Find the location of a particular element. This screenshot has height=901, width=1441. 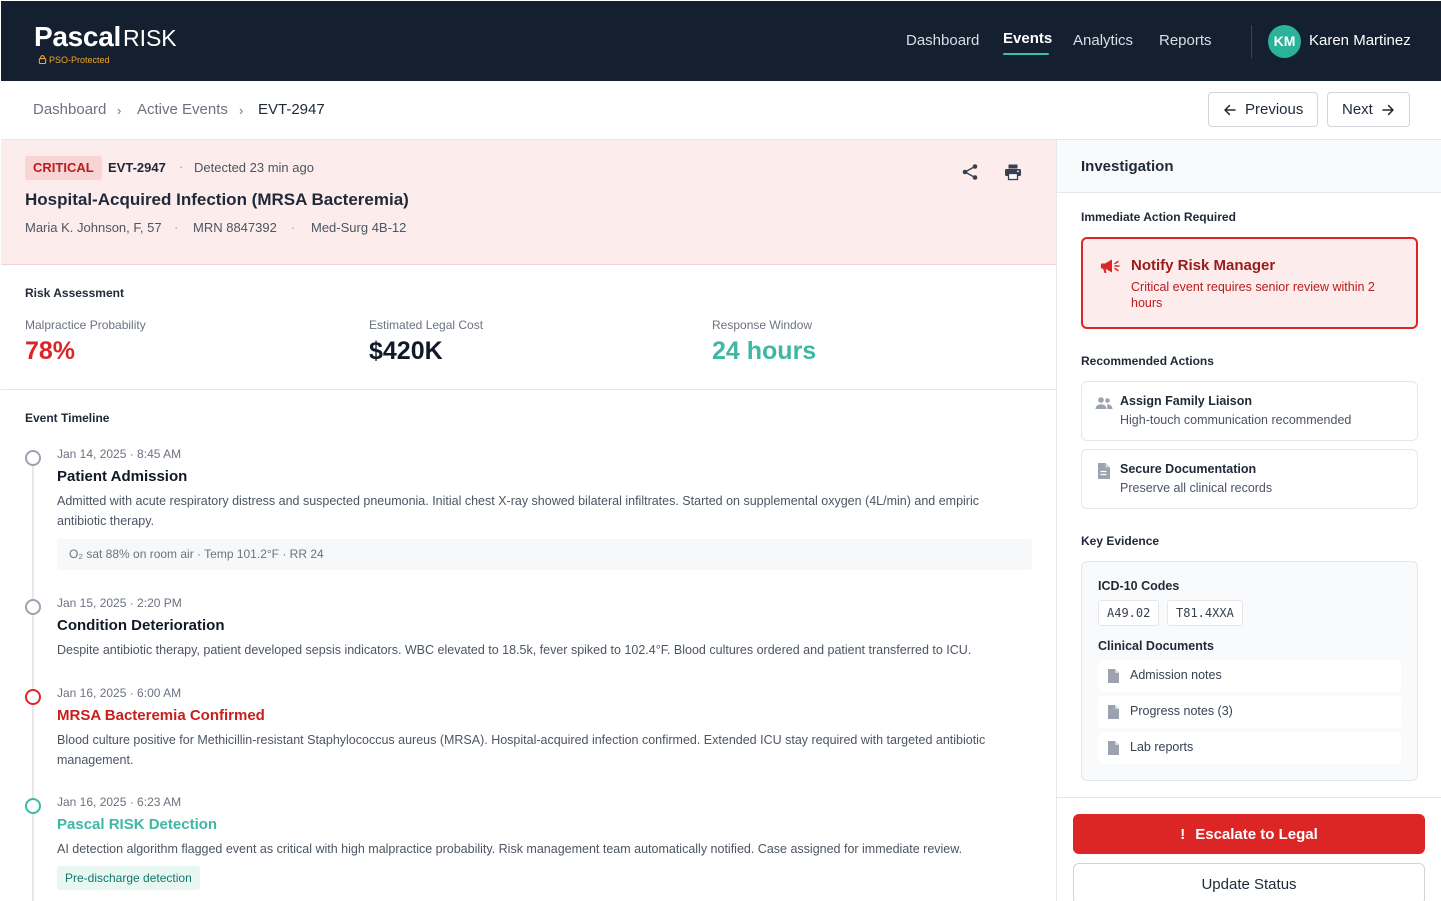

escalate-to-legal-button: ! Escalate to Legal is located at coordinates (1249, 834).